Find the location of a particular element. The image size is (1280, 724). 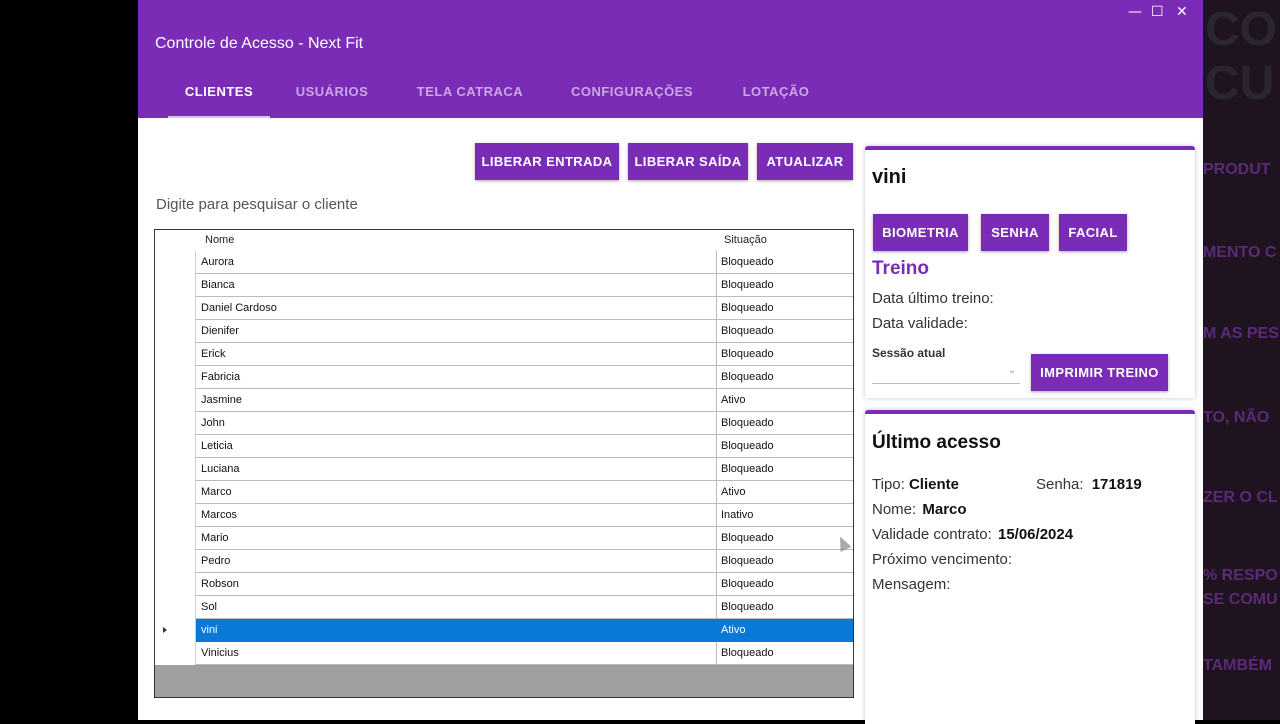

cell-name: Leticia is located at coordinates (456, 446).